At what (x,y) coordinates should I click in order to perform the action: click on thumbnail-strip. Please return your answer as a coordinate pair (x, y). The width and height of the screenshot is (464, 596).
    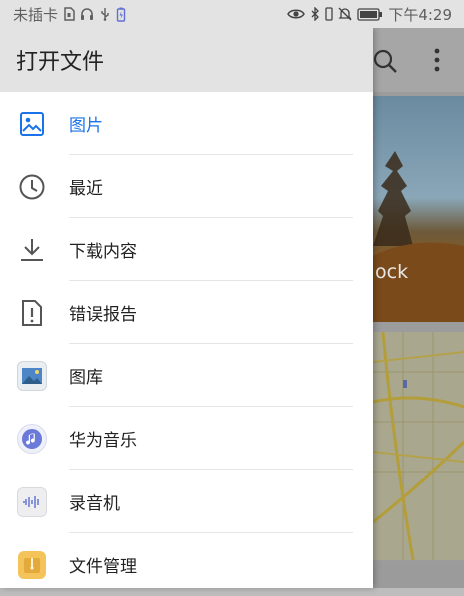
    Looking at the image, I should click on (418, 577).